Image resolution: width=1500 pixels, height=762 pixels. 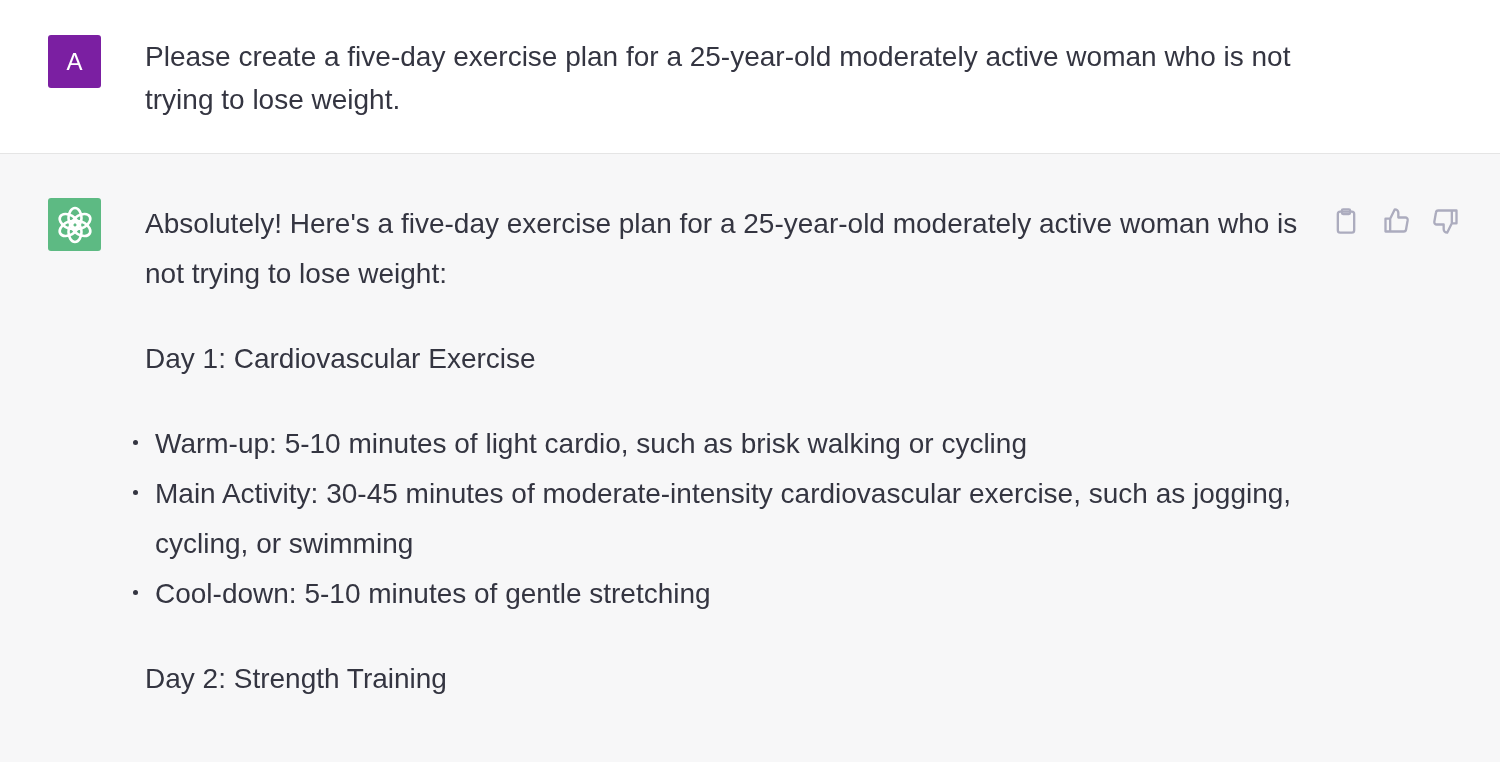 I want to click on message-text: Please create a five-day exercise plan for a 25-year-old moderately active woman who is not trying to lose weight., so click(x=718, y=78).